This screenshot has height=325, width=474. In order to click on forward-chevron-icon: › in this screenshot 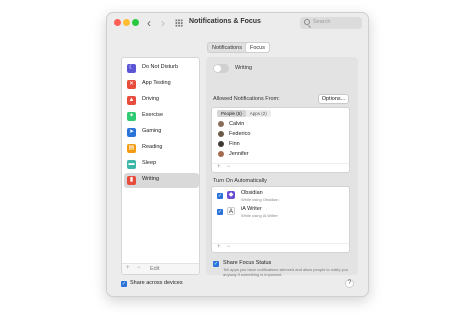, I will do `click(163, 23)`.